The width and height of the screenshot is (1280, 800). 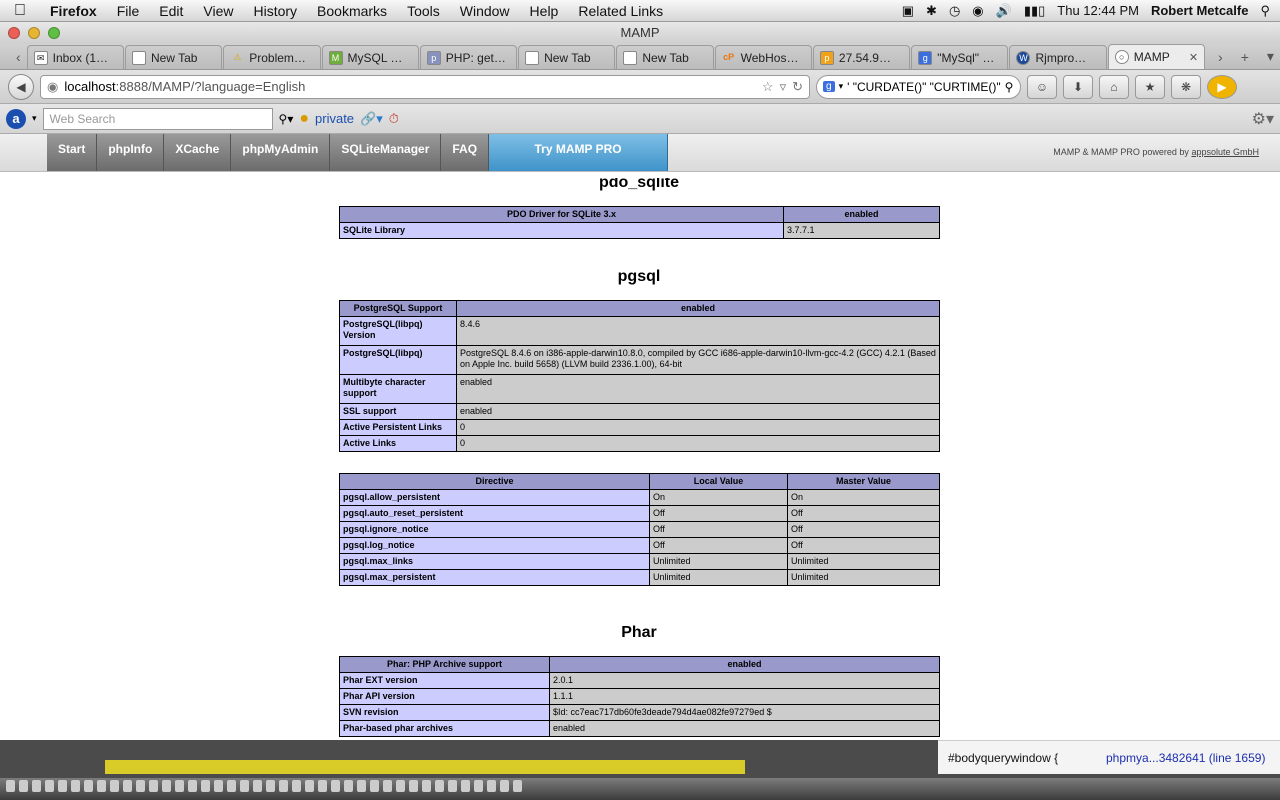 What do you see at coordinates (918, 86) in the screenshot?
I see `search-bar: g ▾ ' "CURDATE()" "CURTIME()" ⚲` at bounding box center [918, 86].